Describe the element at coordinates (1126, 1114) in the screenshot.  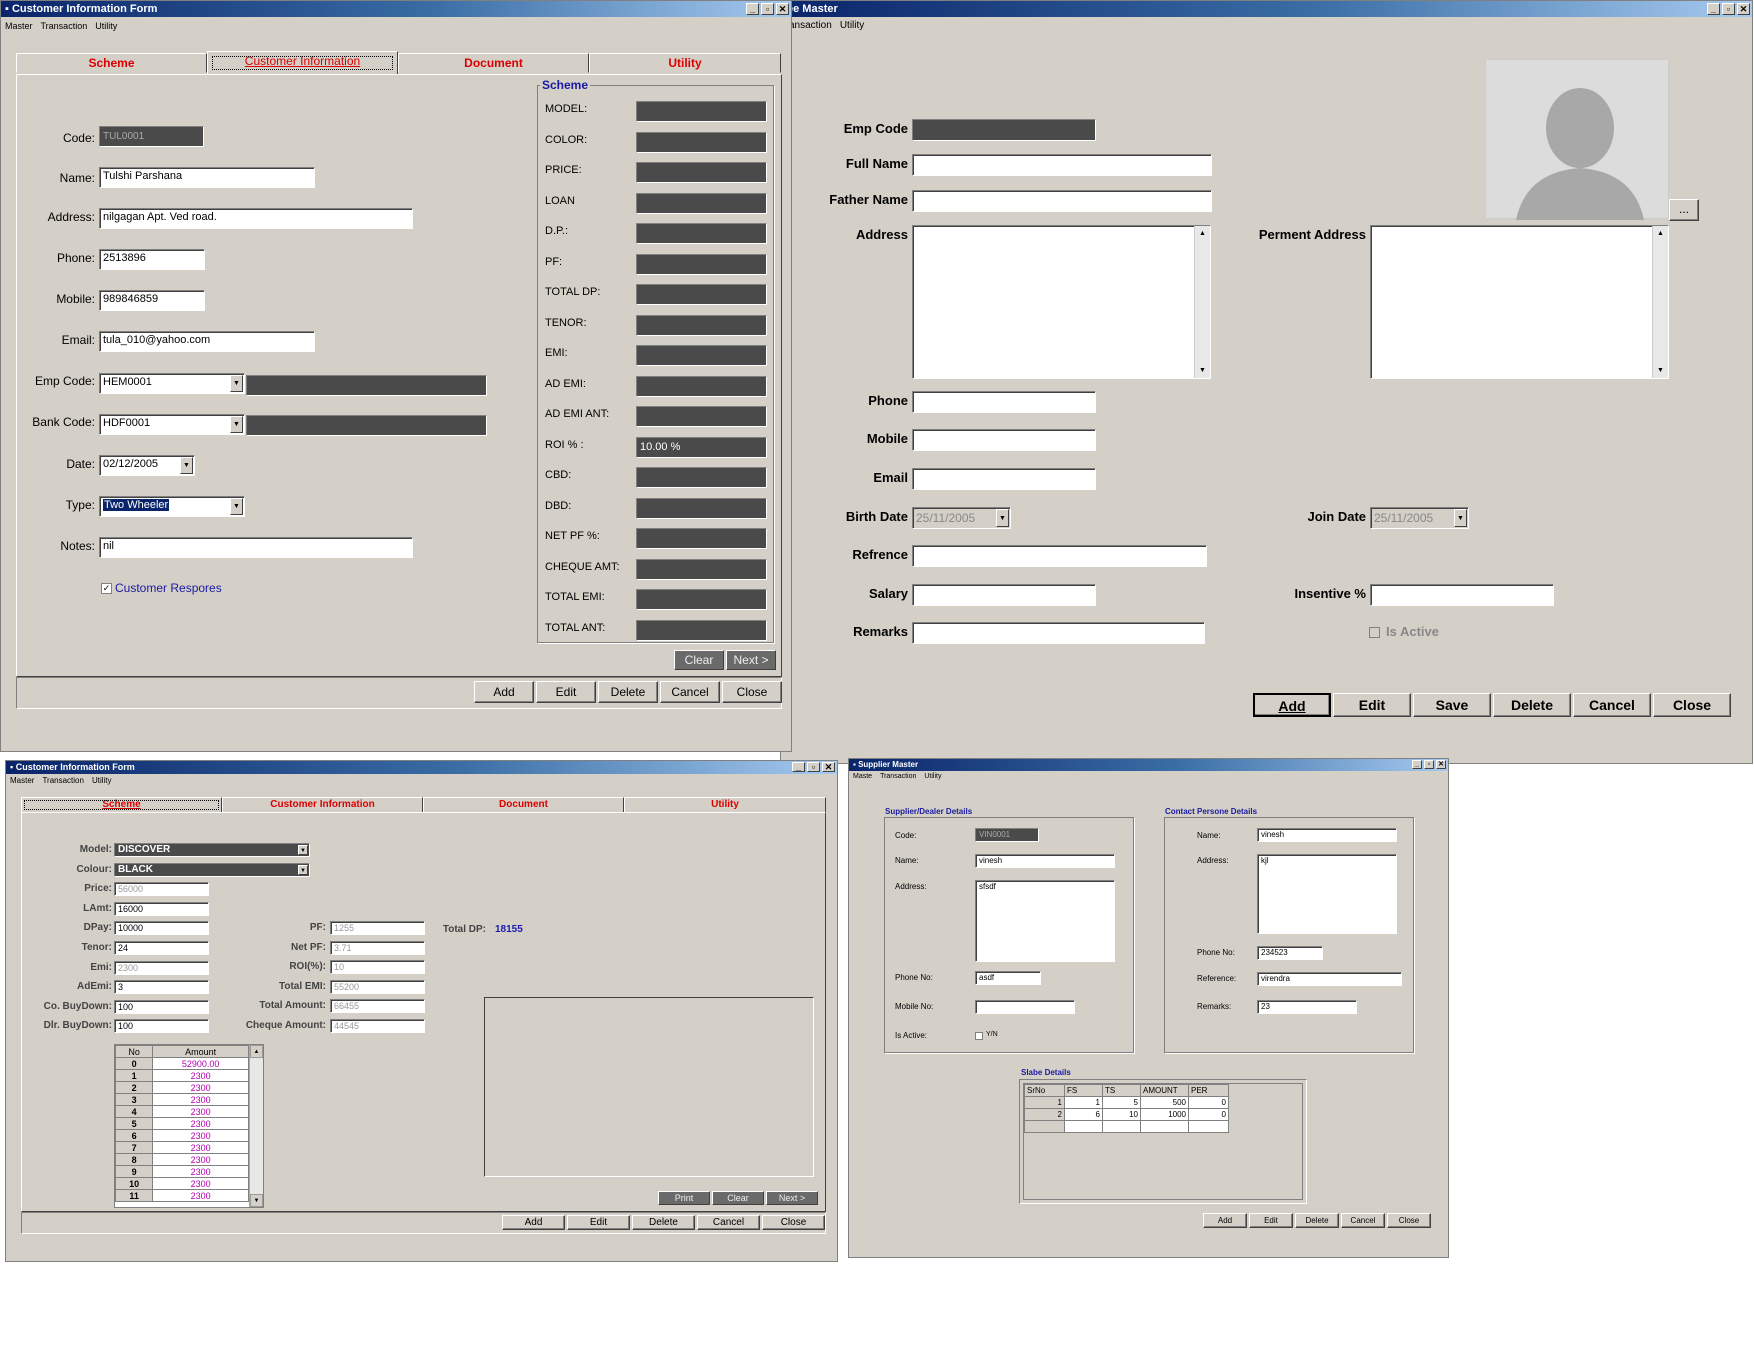
I see `table-row: 2 6 10 1000 0` at that location.